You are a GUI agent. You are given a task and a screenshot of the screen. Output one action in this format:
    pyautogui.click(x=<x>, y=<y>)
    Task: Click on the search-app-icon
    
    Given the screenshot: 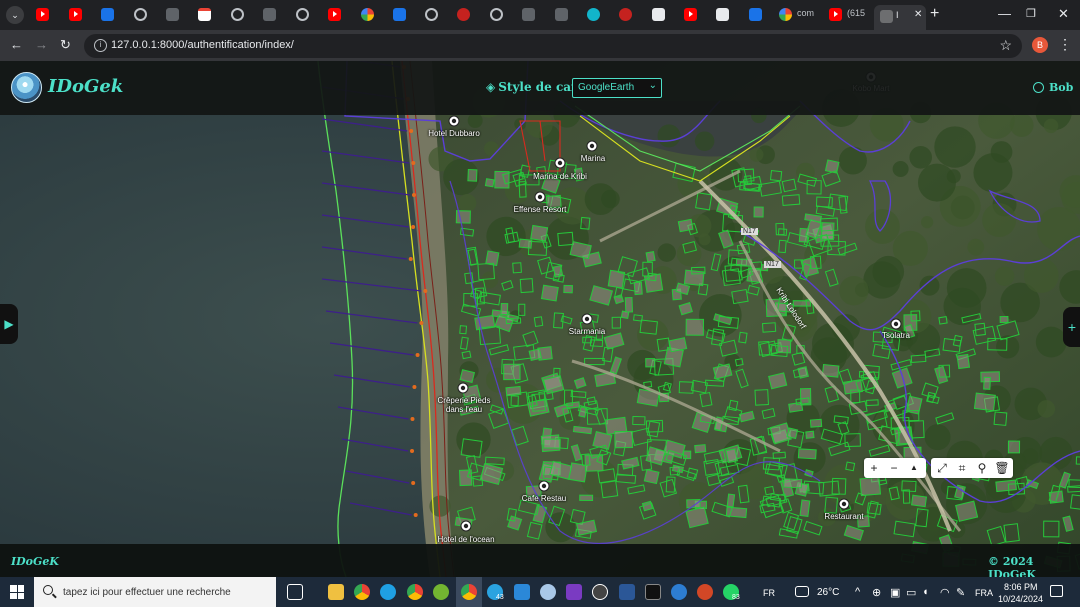 What is the action you would take?
    pyautogui.click(x=679, y=592)
    